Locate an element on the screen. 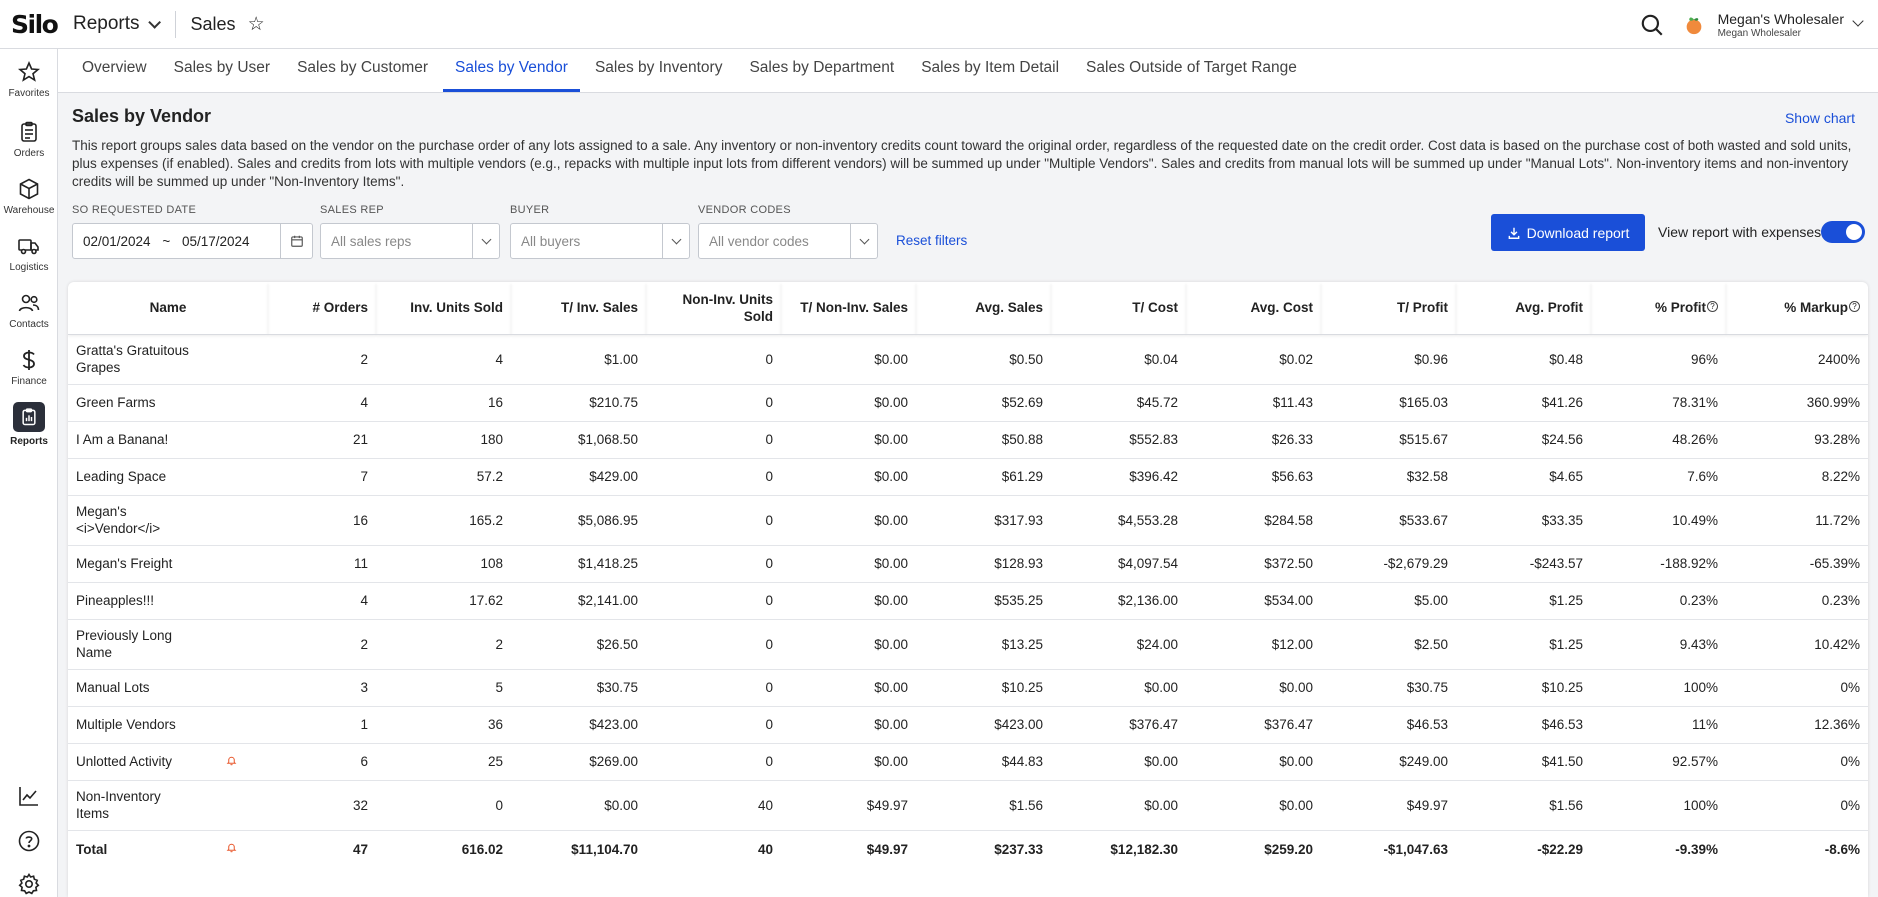 Image resolution: width=1878 pixels, height=897 pixels. column-header: Avg. Sales is located at coordinates (983, 308).